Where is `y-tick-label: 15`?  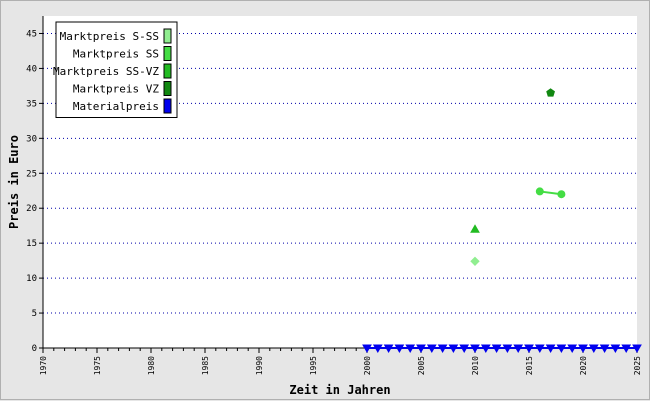 y-tick-label: 15 is located at coordinates (31, 244).